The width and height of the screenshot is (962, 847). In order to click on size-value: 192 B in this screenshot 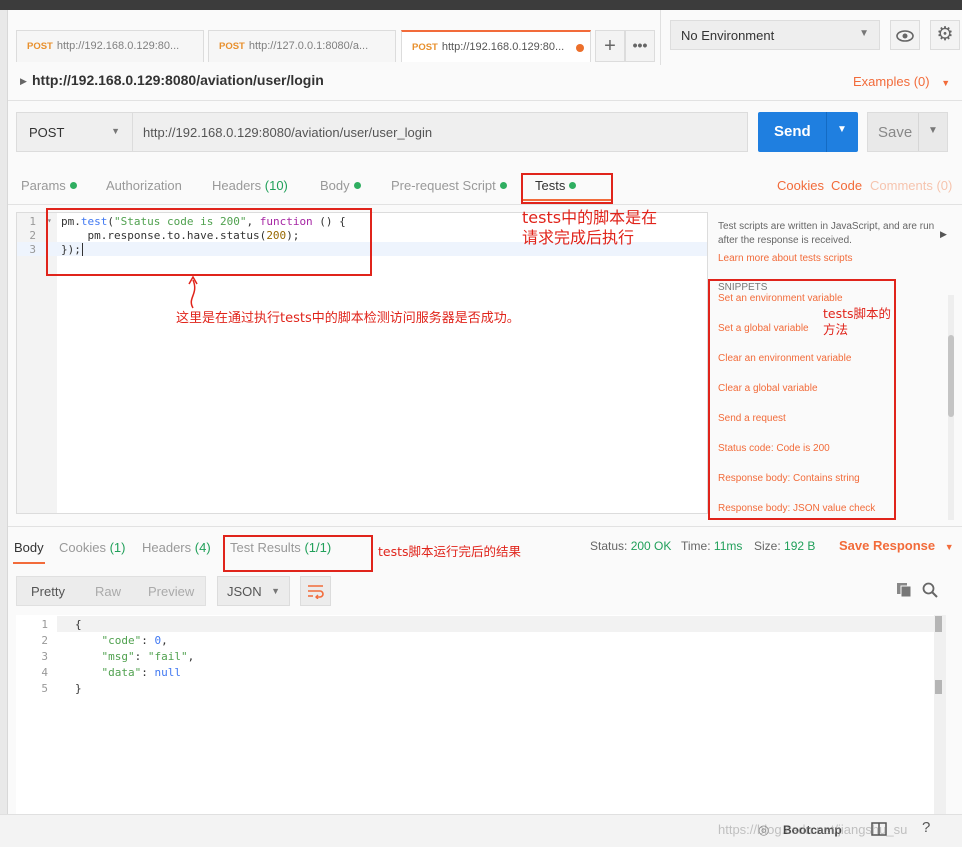, I will do `click(800, 546)`.